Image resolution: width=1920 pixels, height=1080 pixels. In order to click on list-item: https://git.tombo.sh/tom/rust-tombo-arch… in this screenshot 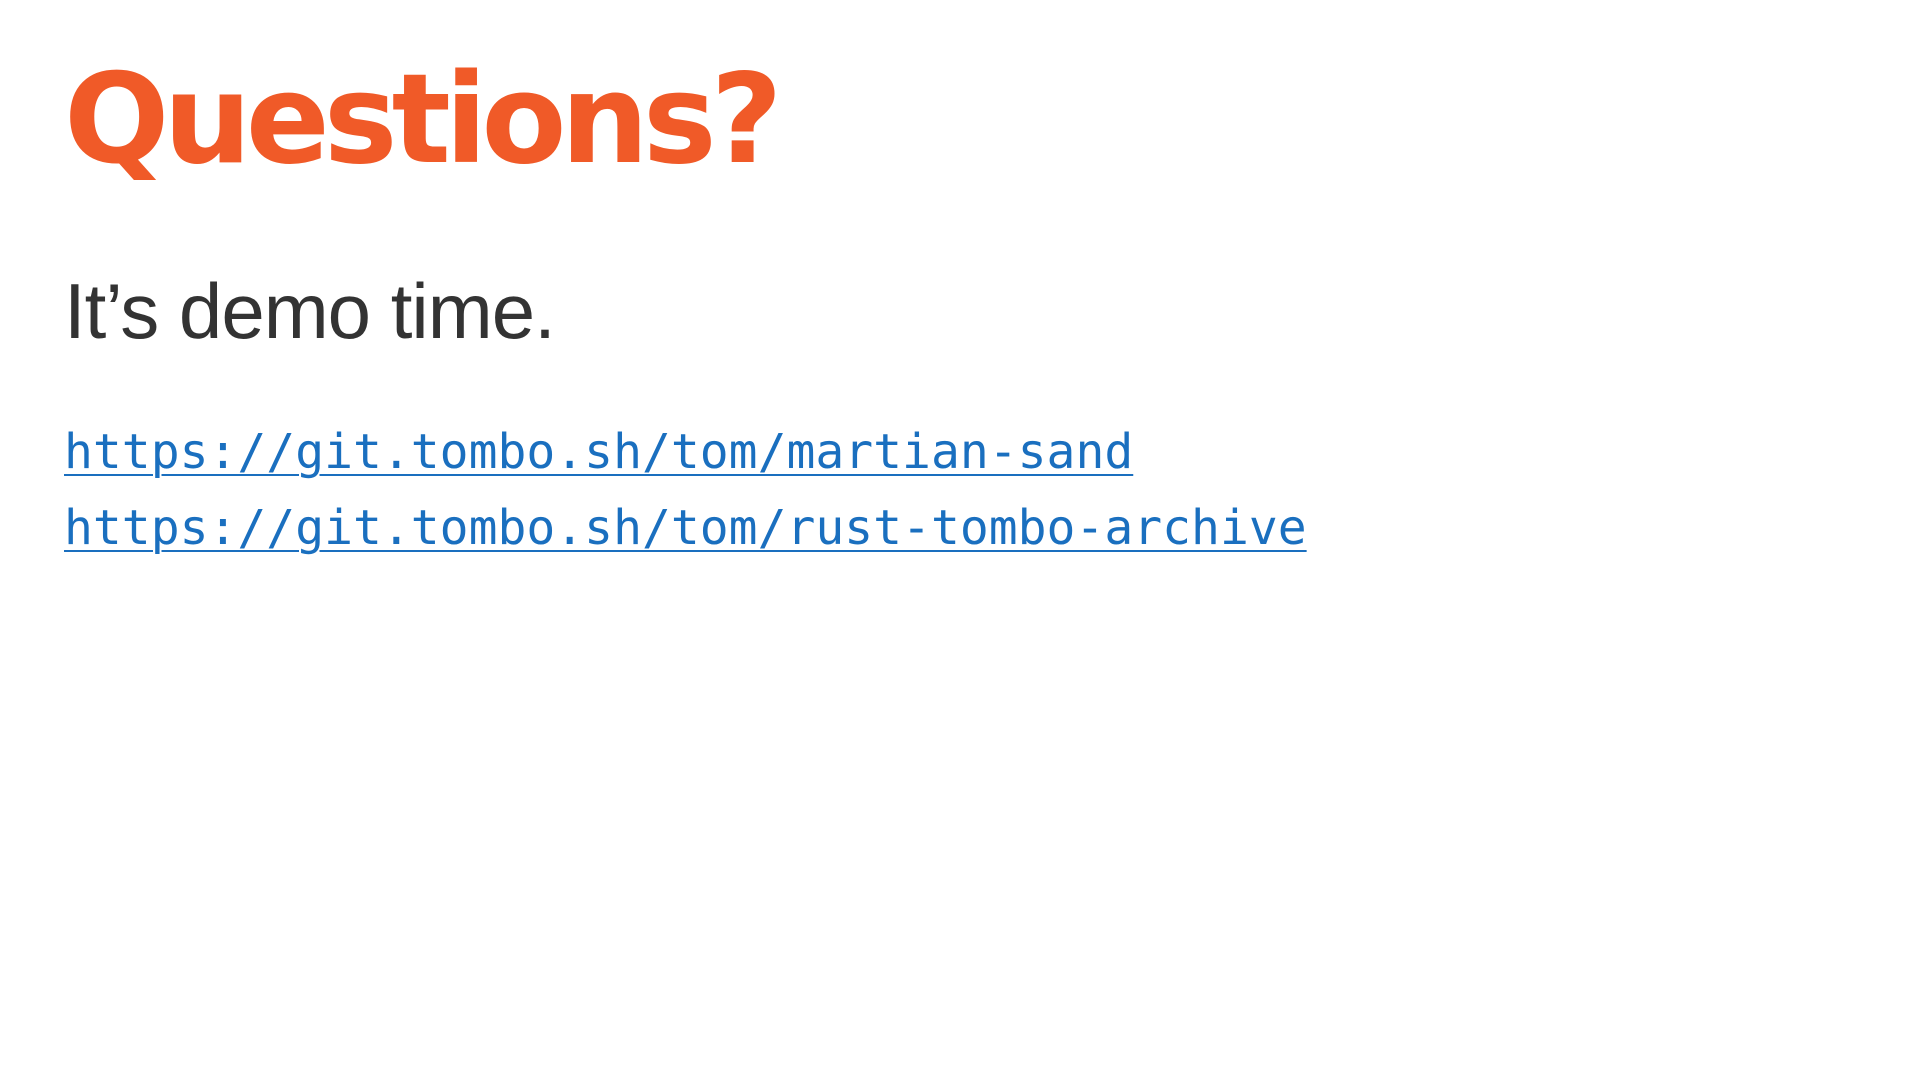, I will do `click(685, 538)`.